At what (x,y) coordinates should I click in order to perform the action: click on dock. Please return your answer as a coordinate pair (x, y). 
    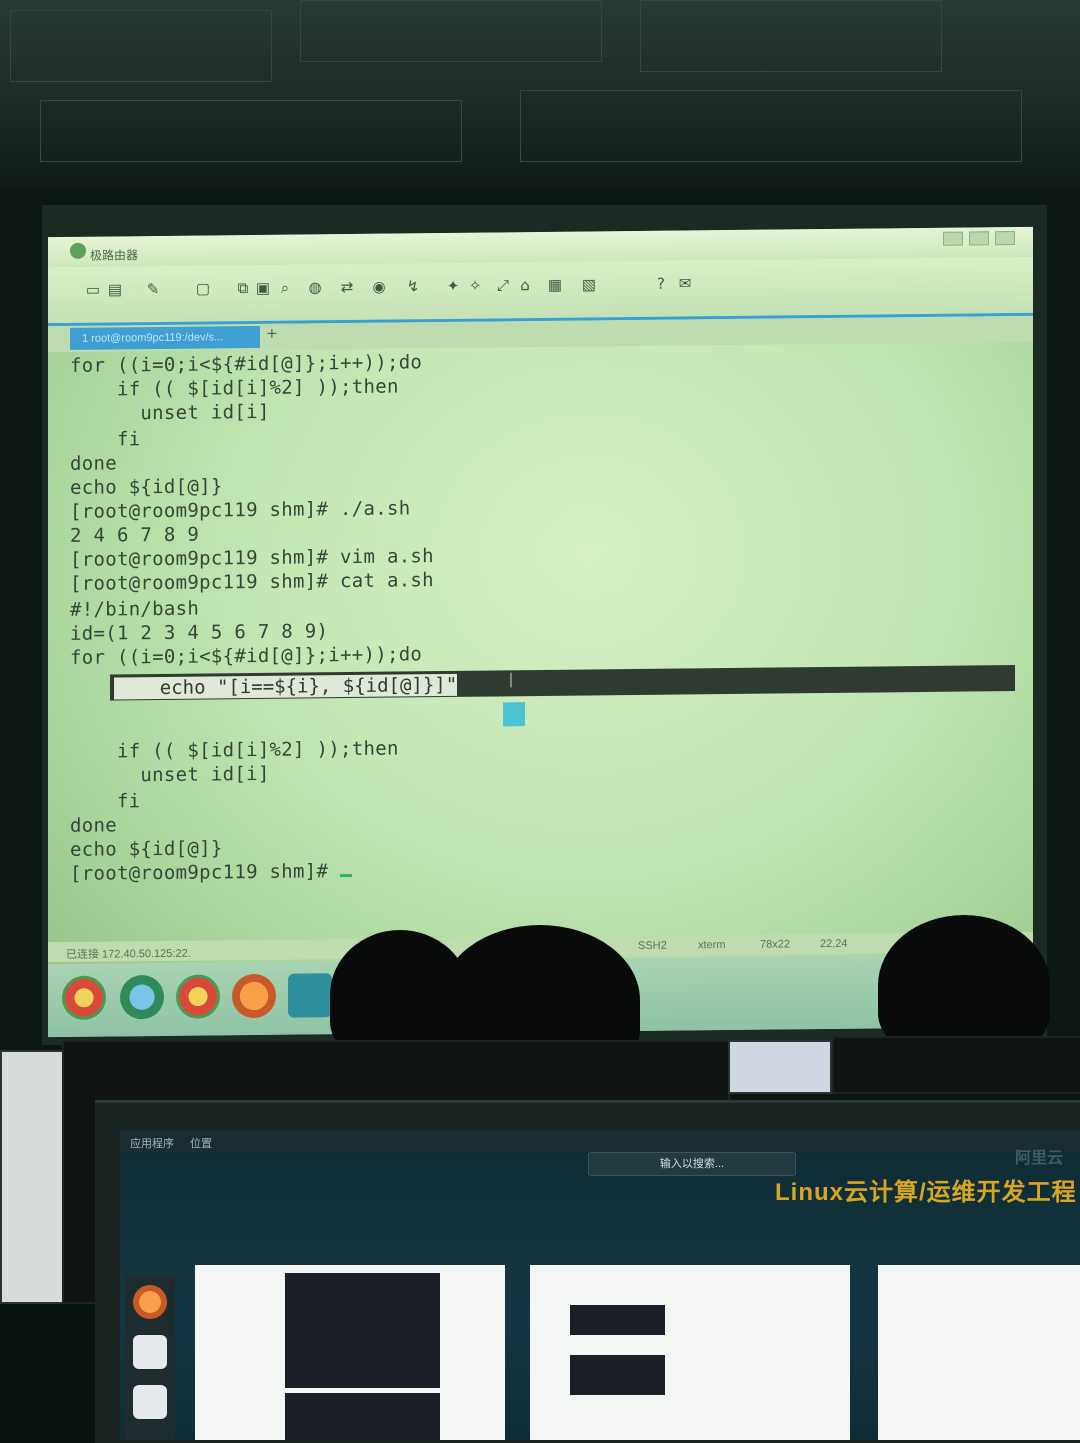
    Looking at the image, I should click on (150, 1357).